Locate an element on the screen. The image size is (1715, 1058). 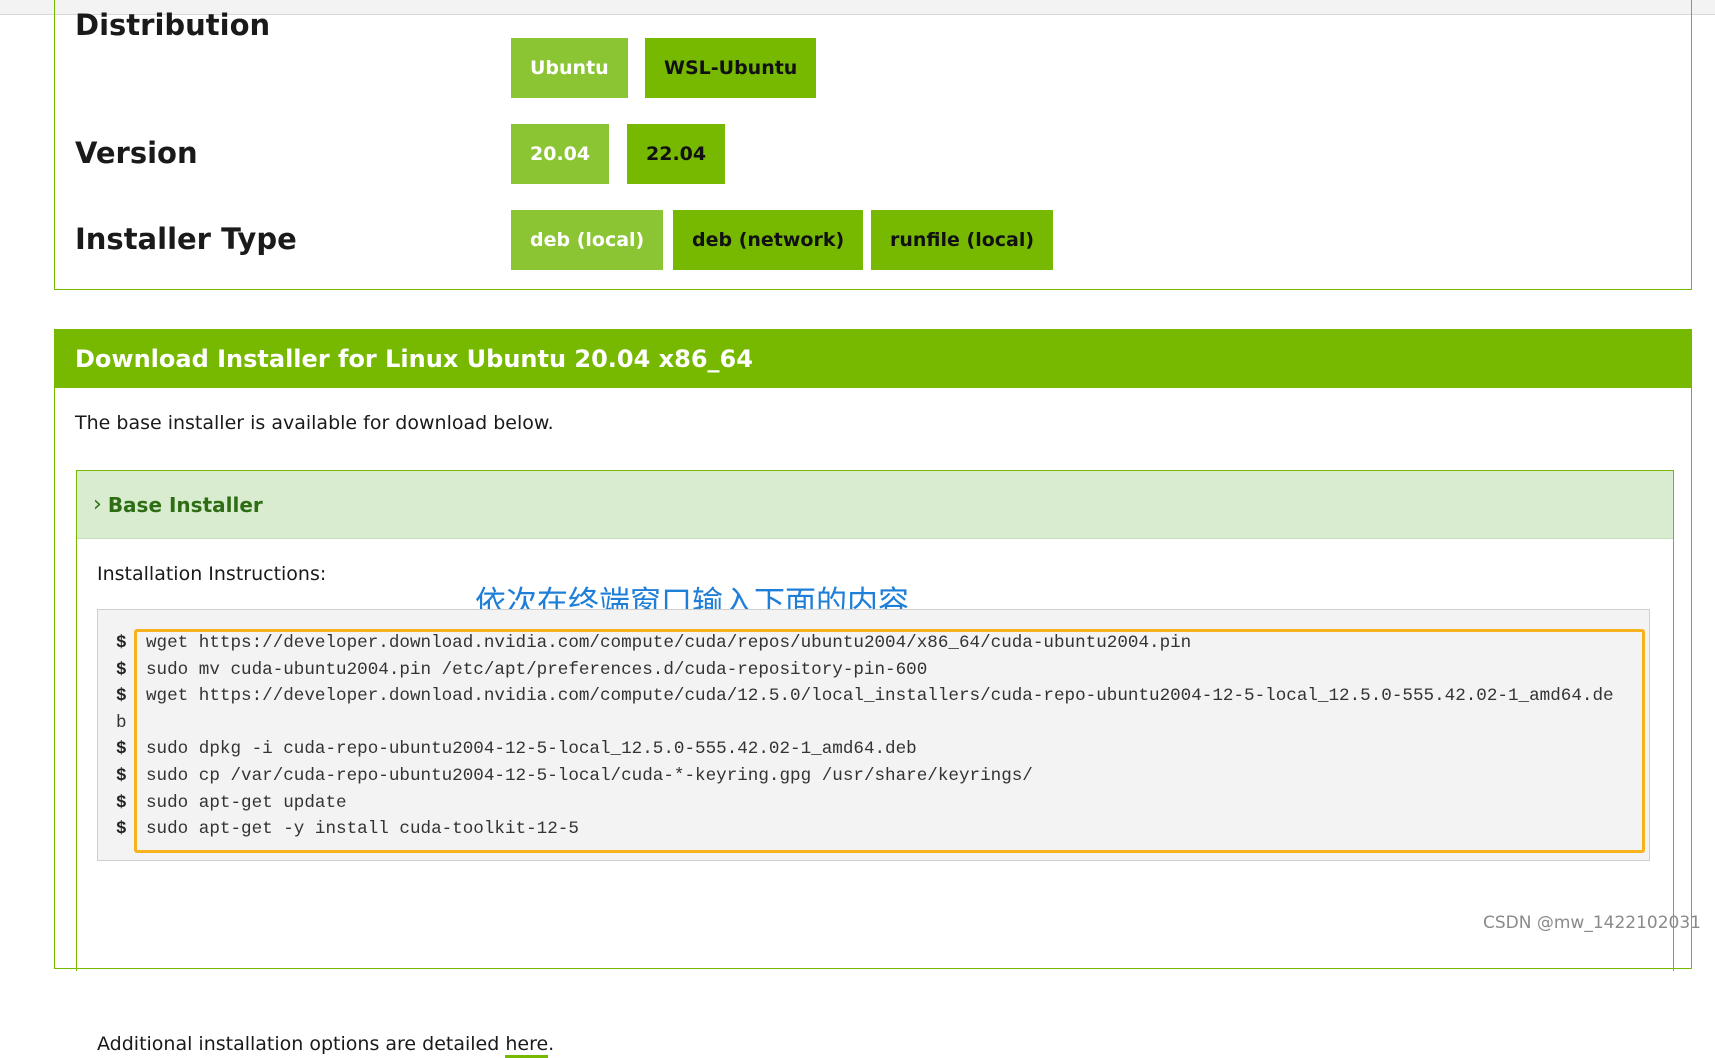
chevron-right-icon: › is located at coordinates (97, 504).